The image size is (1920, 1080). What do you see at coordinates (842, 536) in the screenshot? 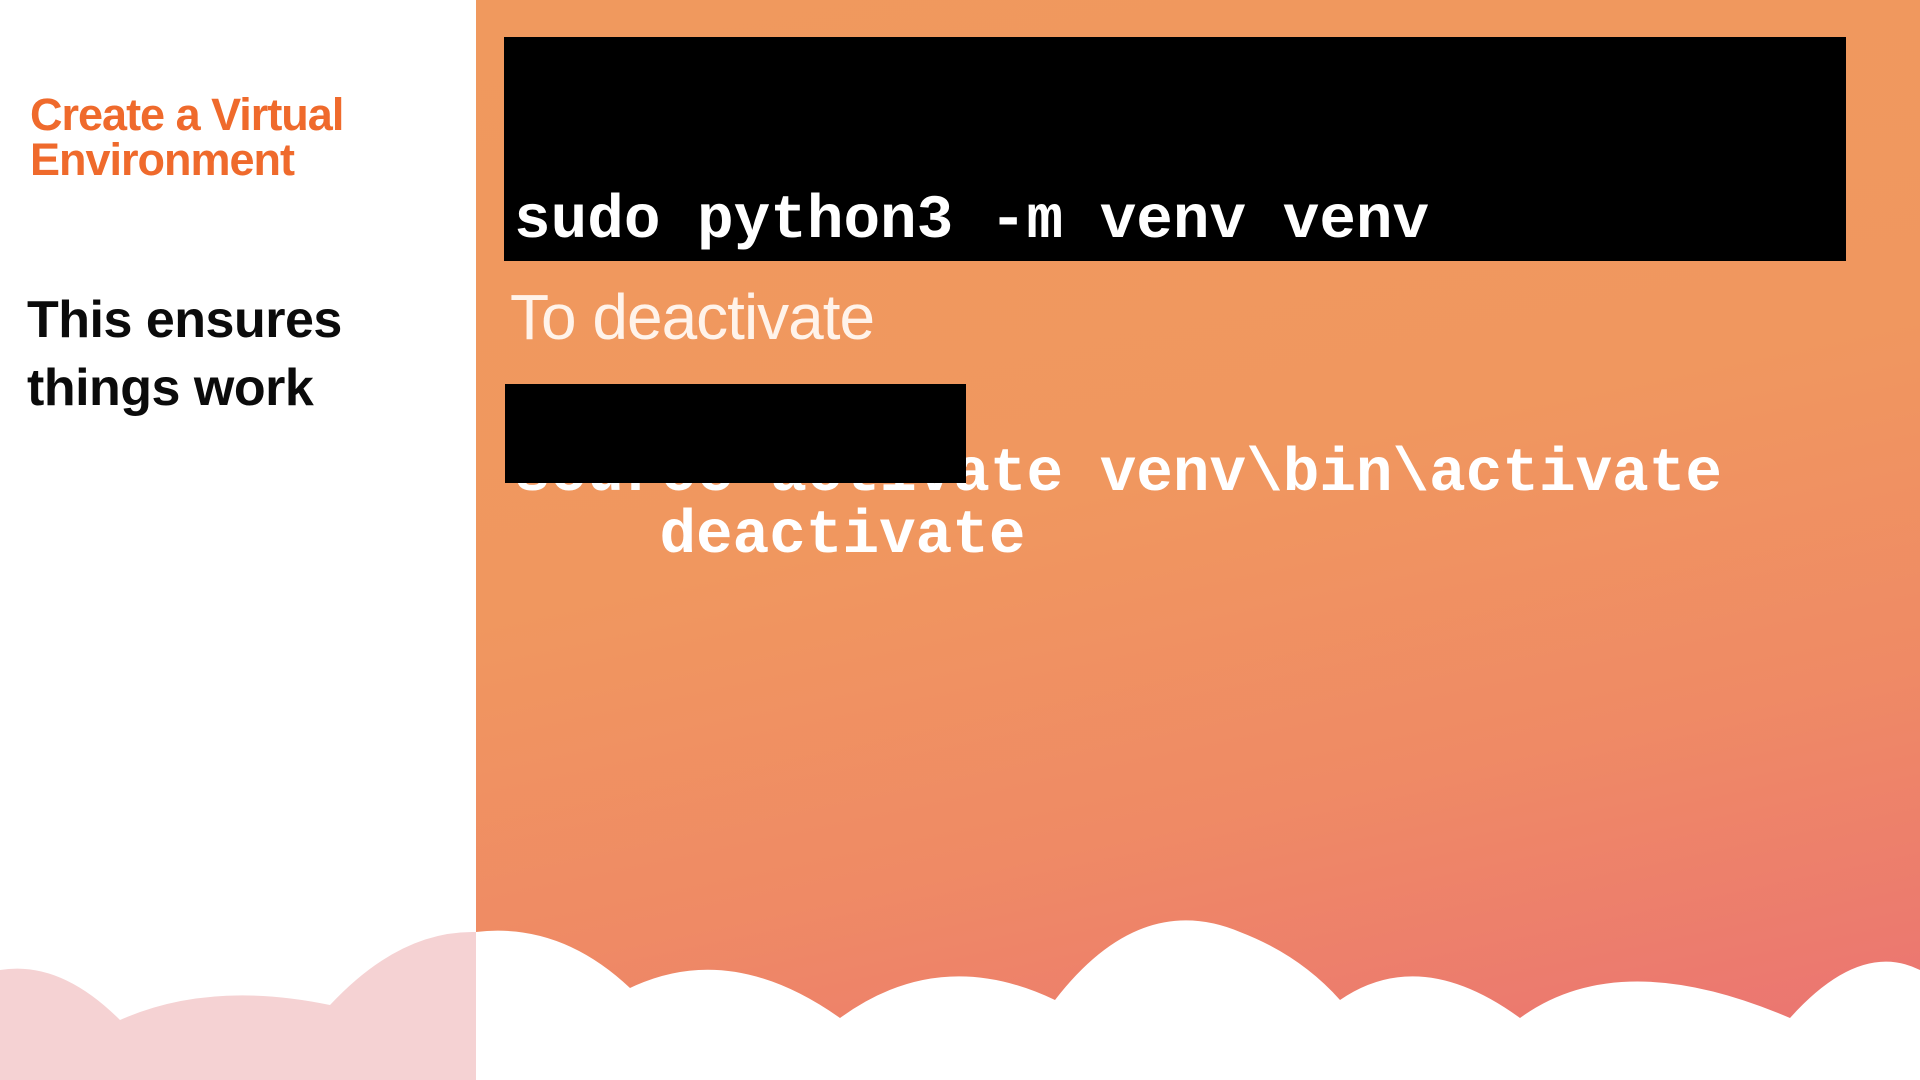
I see `code-line-deactivate: deactivate` at bounding box center [842, 536].